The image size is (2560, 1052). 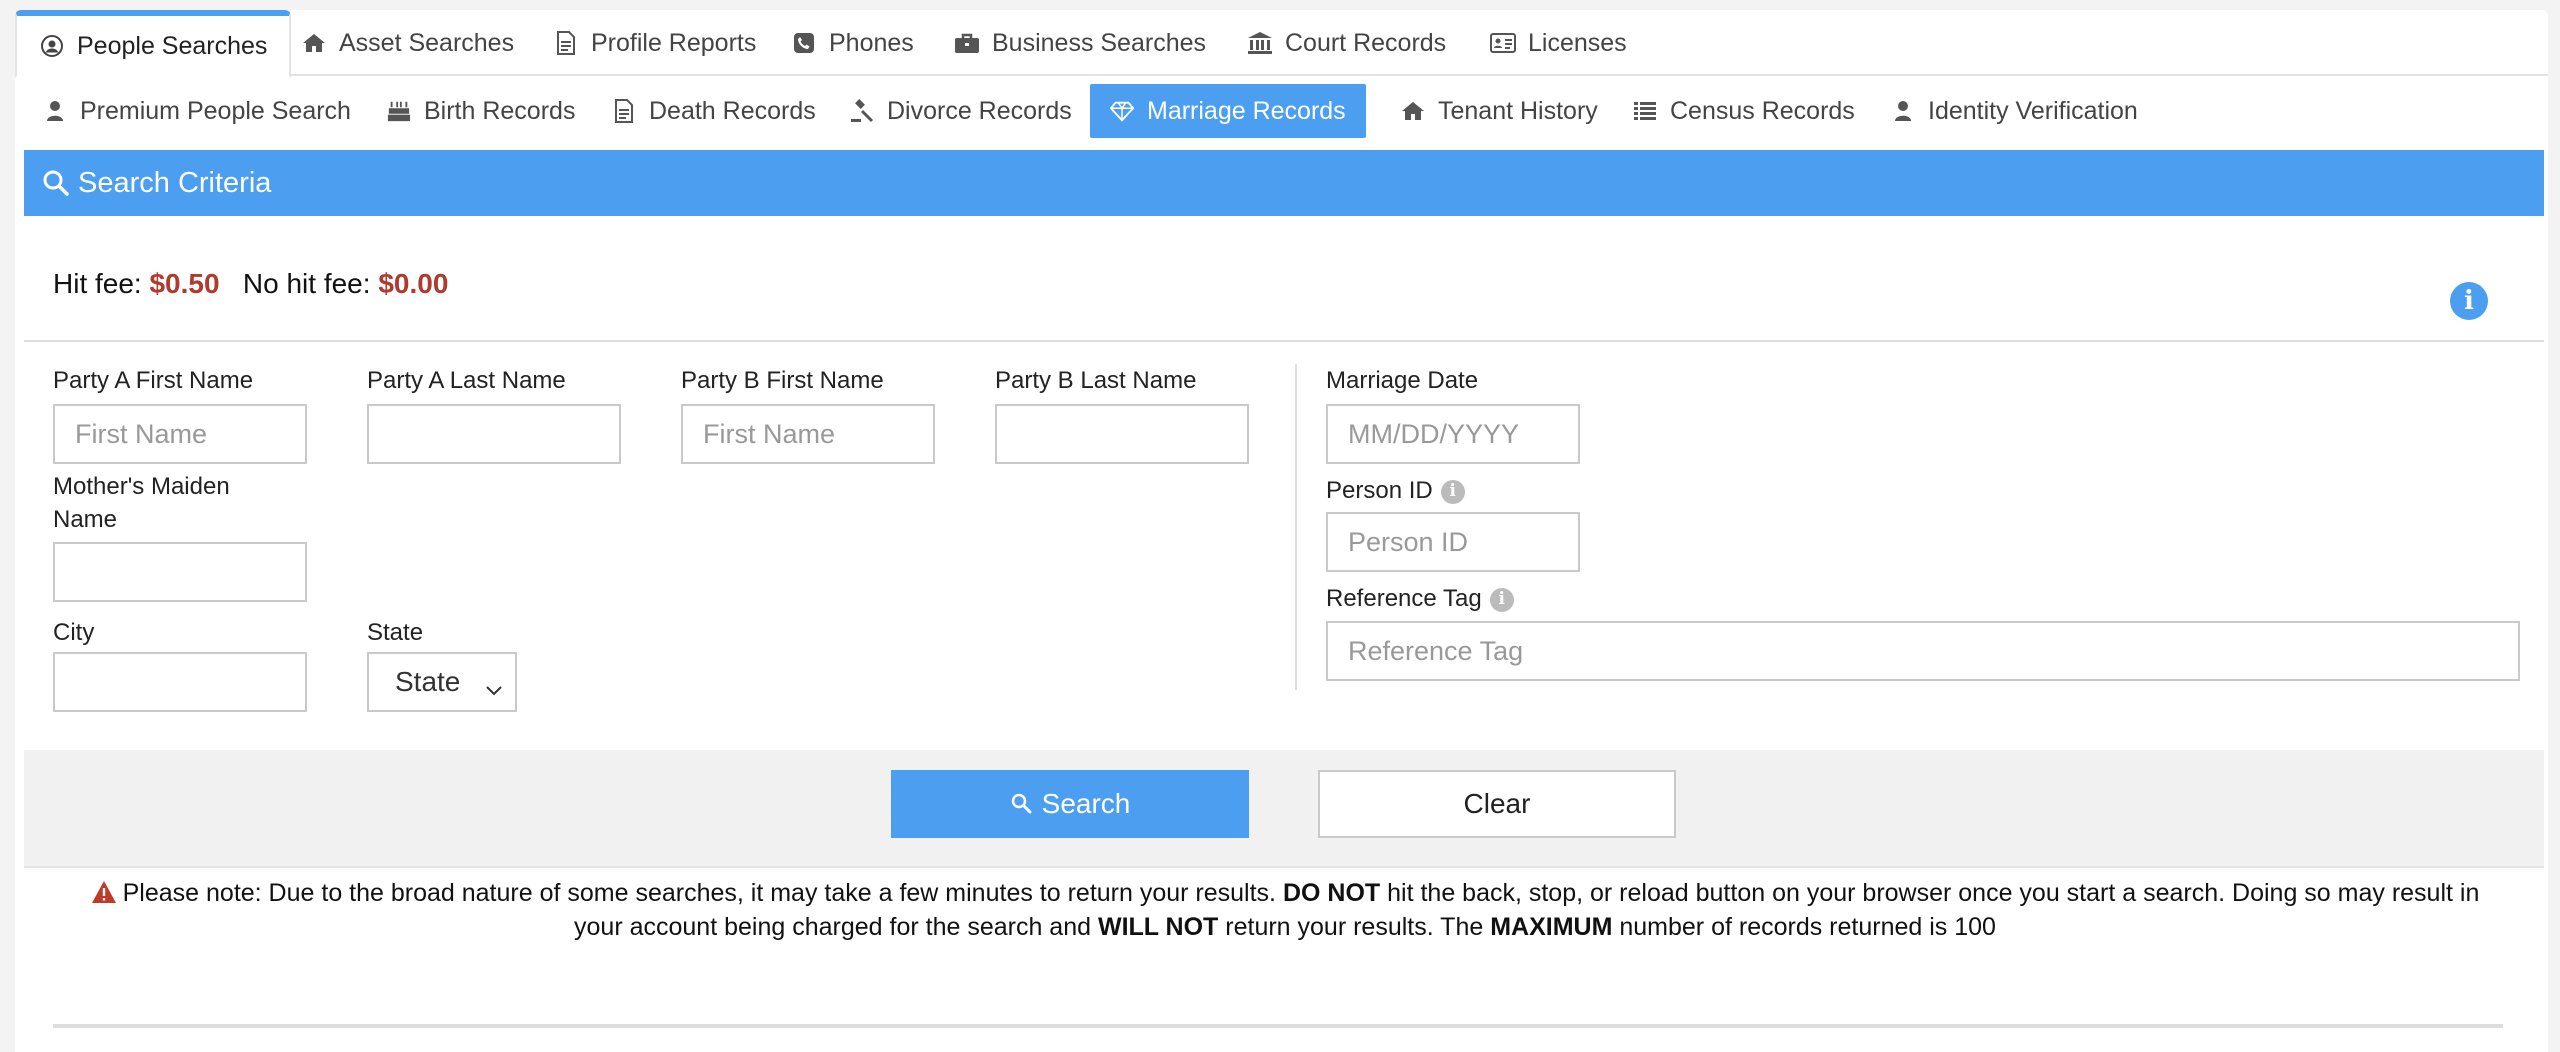 What do you see at coordinates (1284, 183) in the screenshot?
I see `search-criteria-header: Search Criteria` at bounding box center [1284, 183].